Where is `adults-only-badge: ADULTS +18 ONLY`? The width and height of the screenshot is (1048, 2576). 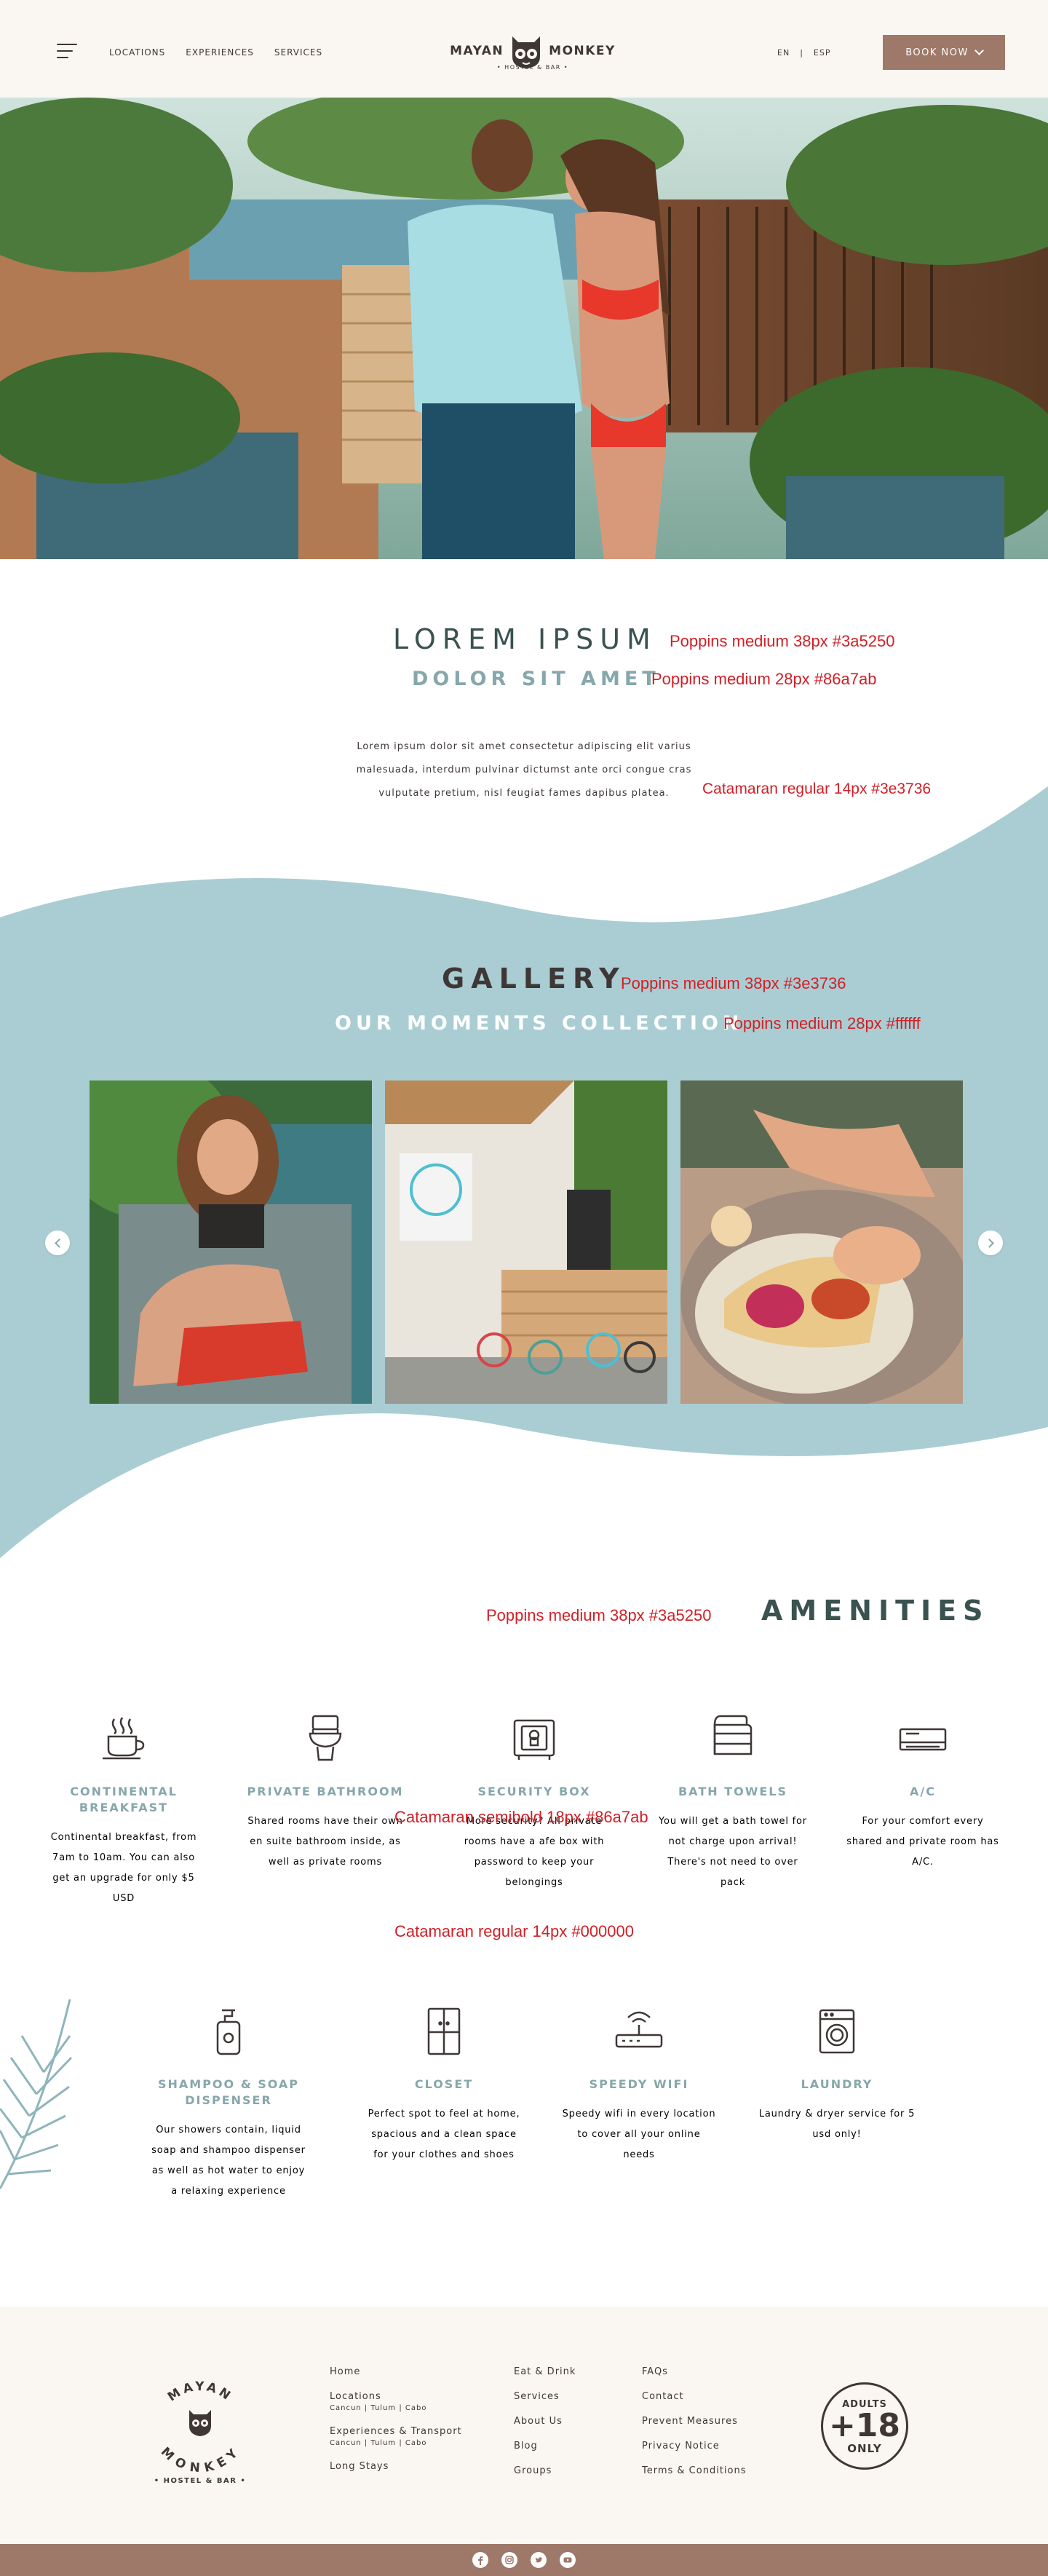
adults-only-badge: ADULTS +18 ONLY is located at coordinates (864, 2426).